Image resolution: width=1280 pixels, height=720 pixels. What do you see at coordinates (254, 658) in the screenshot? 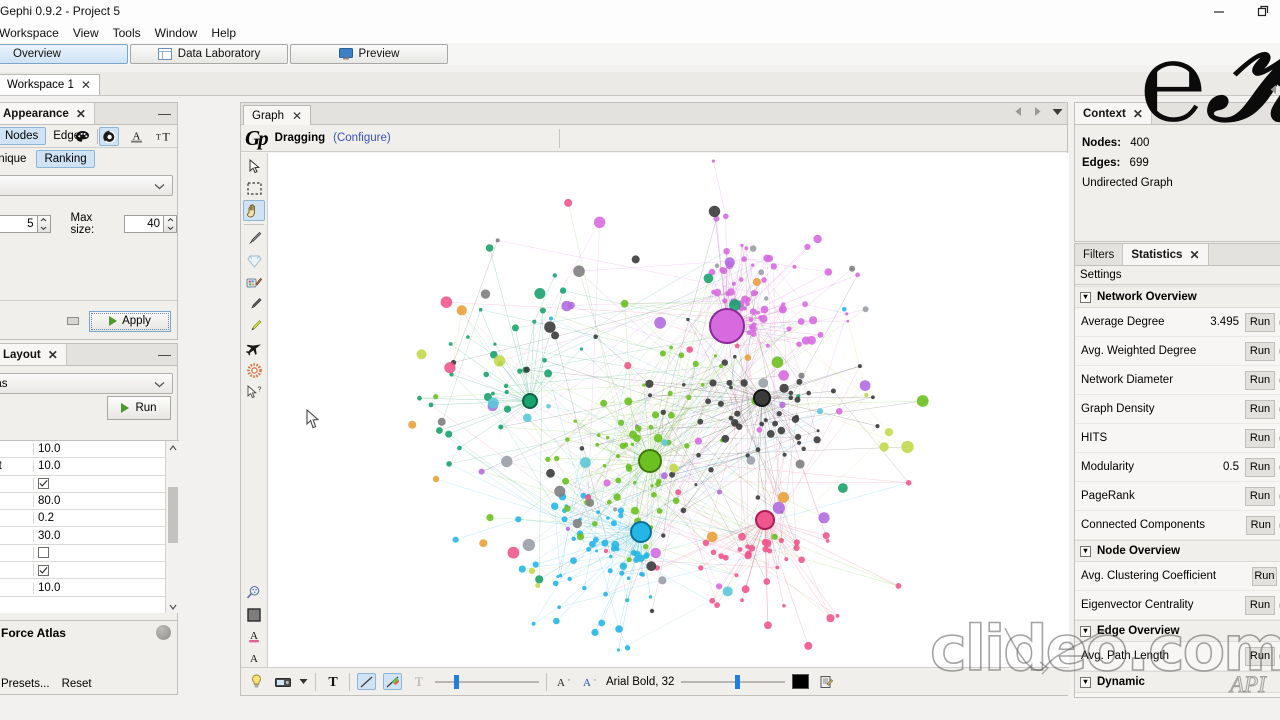
I see `label-icon: A` at bounding box center [254, 658].